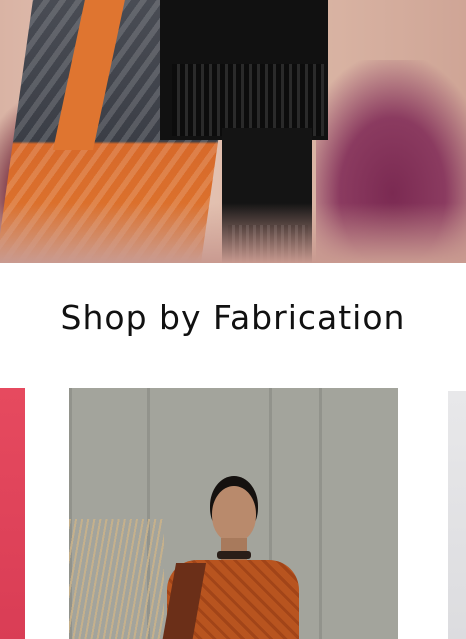 This screenshot has width=466, height=639. I want to click on model-choker, so click(234, 555).